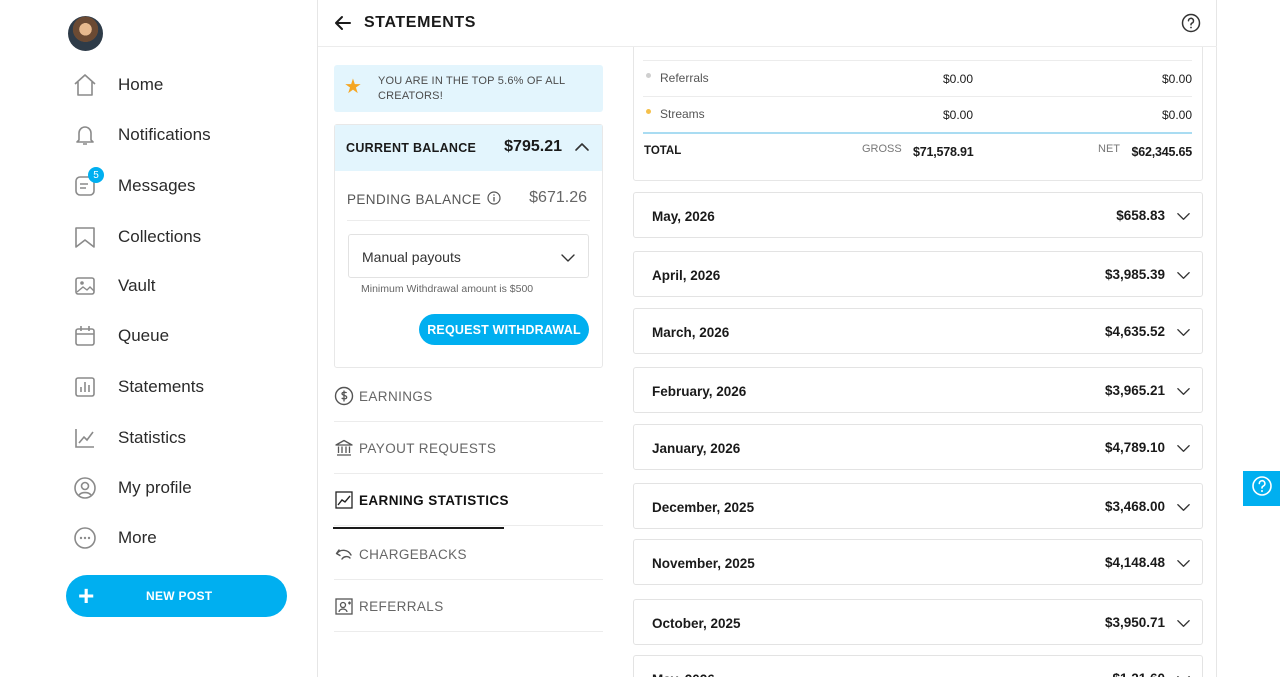 The width and height of the screenshot is (1280, 677). What do you see at coordinates (141, 84) in the screenshot?
I see `sidebar-item-label: Home` at bounding box center [141, 84].